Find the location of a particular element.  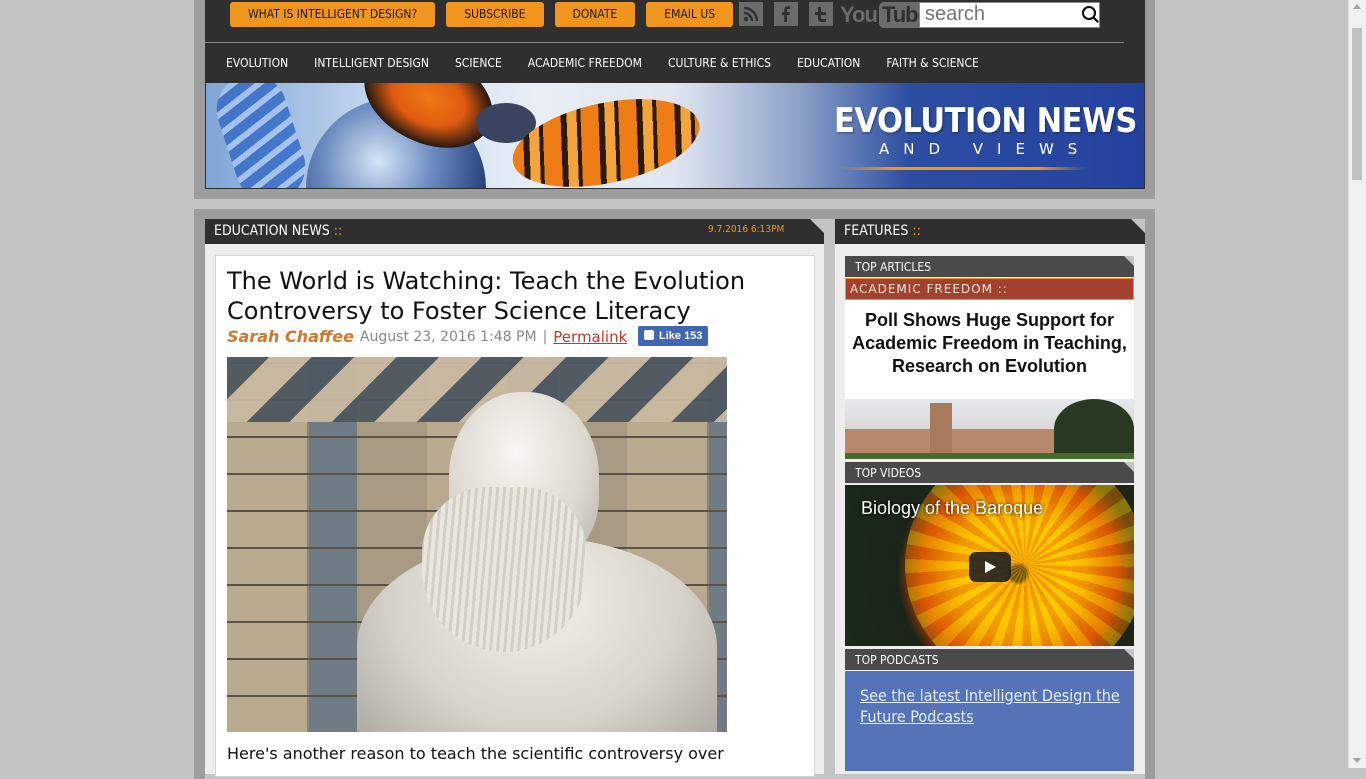

like-count: Like 153 is located at coordinates (681, 336).